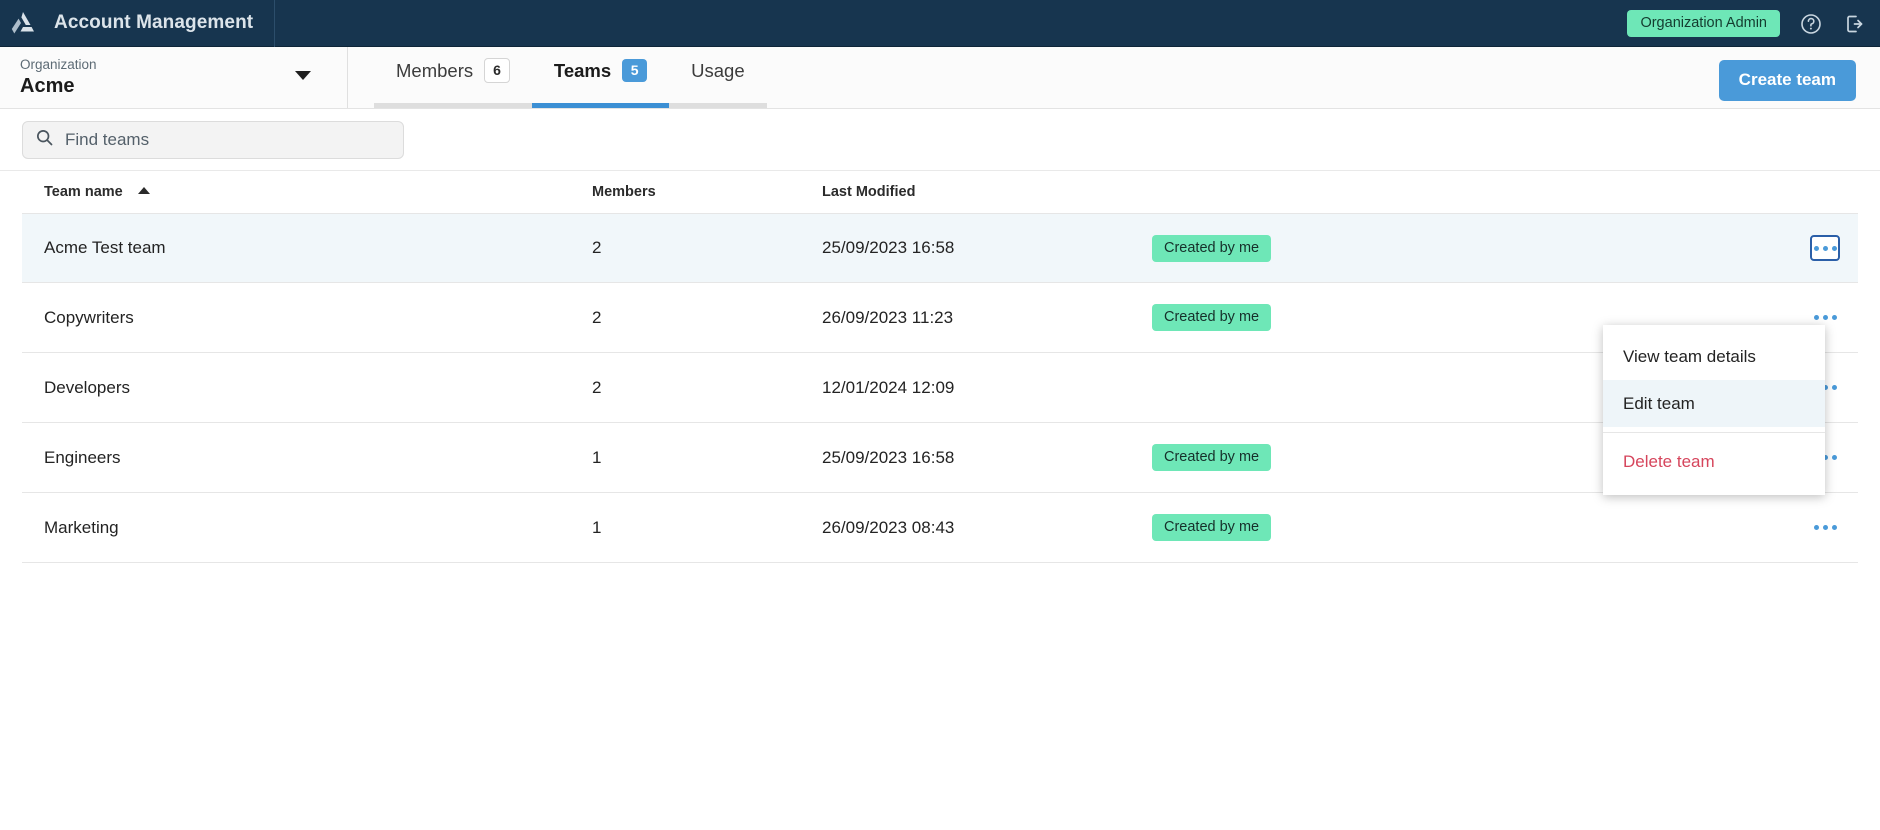 The width and height of the screenshot is (1880, 830). What do you see at coordinates (105, 247) in the screenshot?
I see `cell-team-name: Acme Test team` at bounding box center [105, 247].